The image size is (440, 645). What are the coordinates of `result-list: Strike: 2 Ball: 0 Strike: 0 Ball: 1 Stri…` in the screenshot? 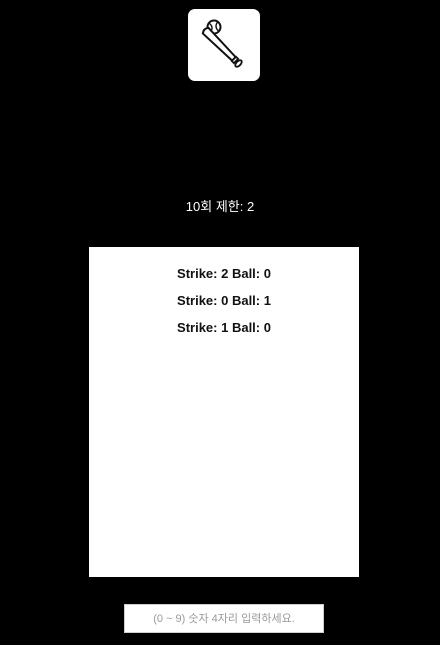 It's located at (224, 291).